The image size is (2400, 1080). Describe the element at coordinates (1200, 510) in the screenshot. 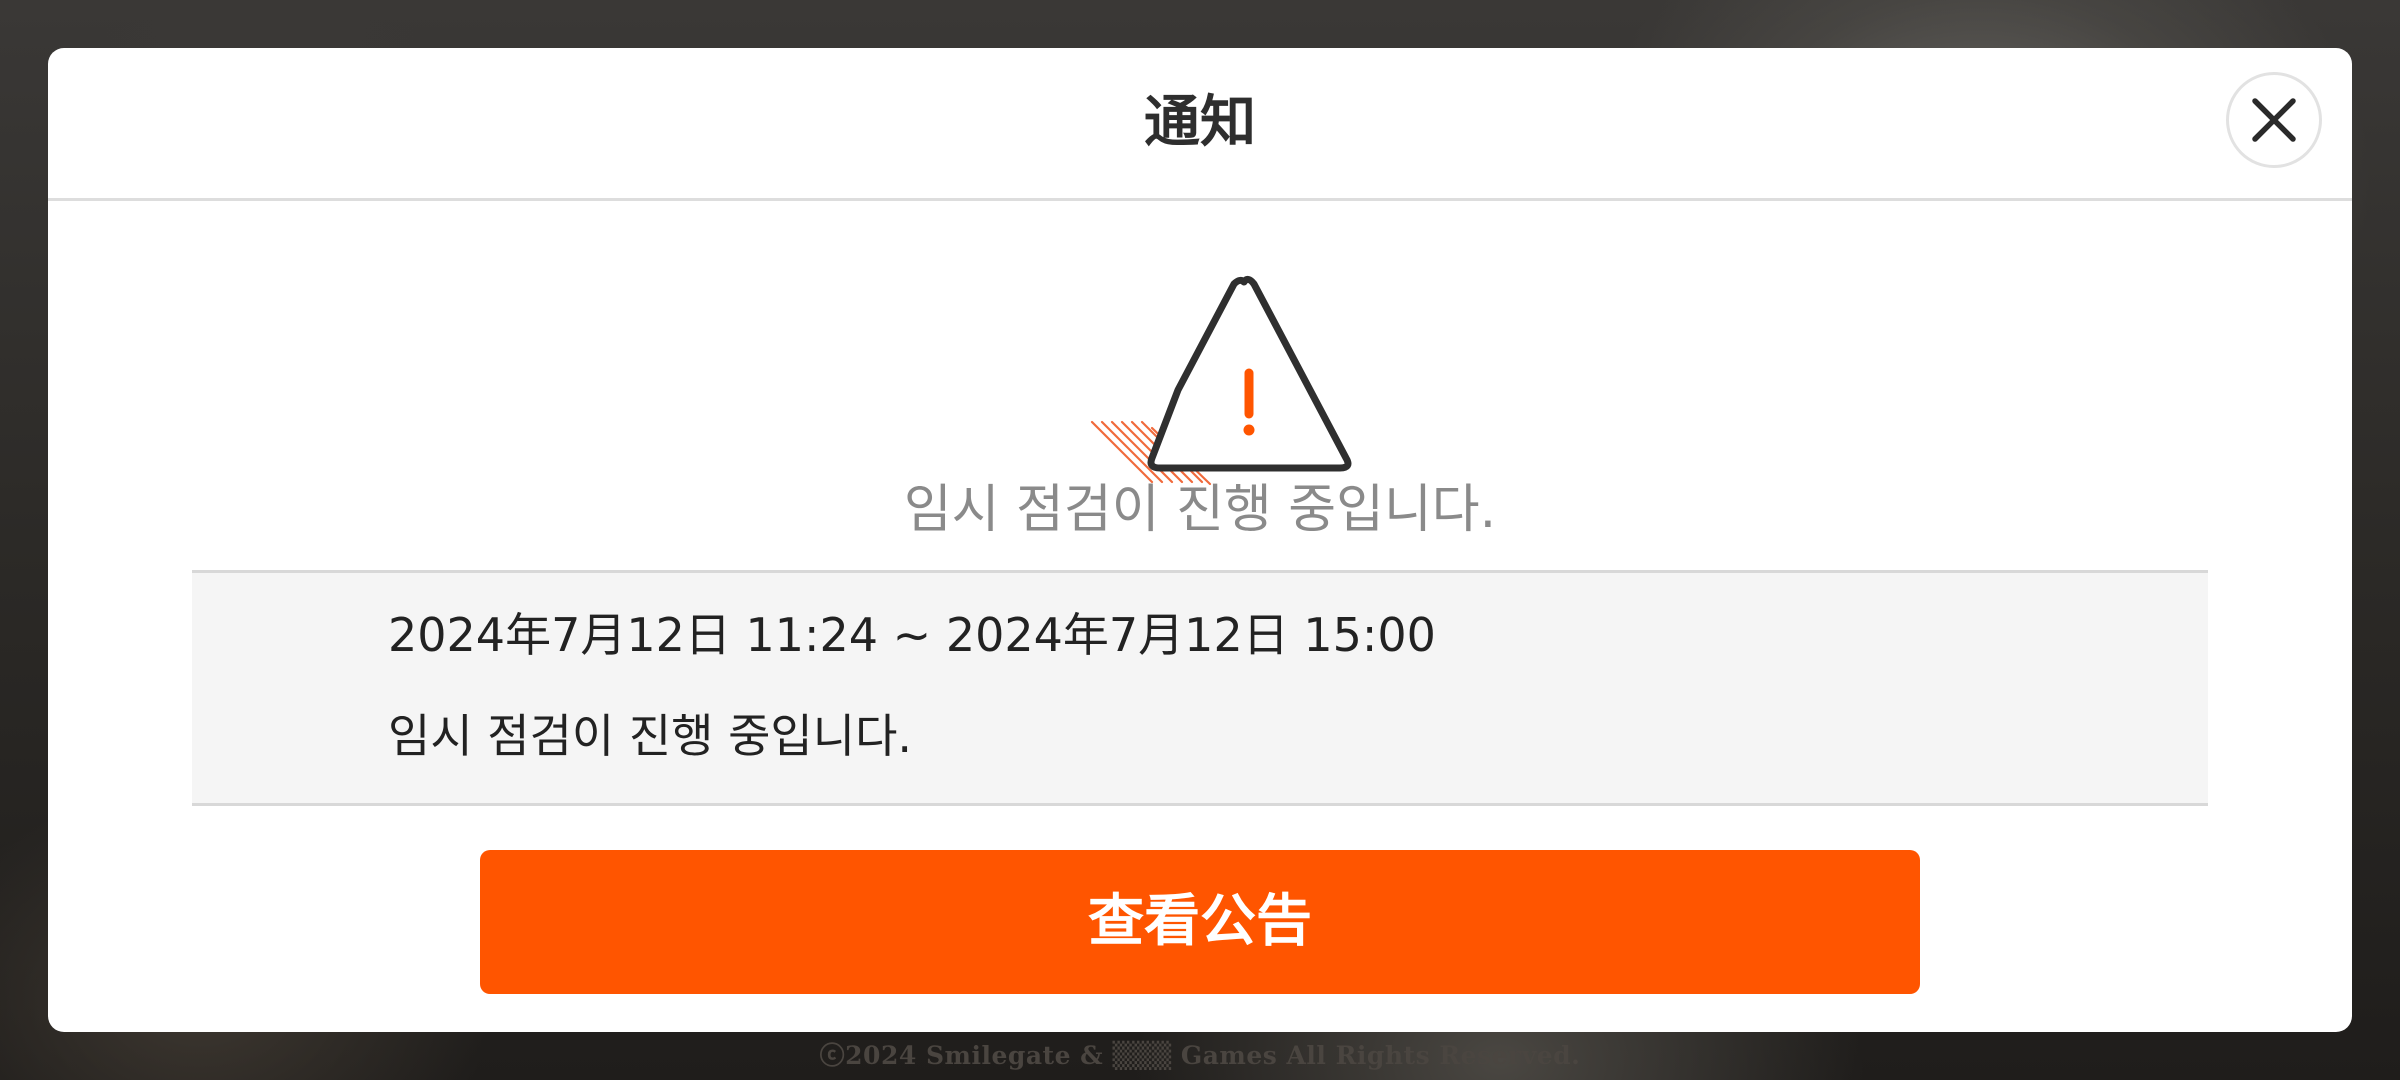

I see `maintenance-headline: 임시 점검이 진행 중입니다.` at that location.